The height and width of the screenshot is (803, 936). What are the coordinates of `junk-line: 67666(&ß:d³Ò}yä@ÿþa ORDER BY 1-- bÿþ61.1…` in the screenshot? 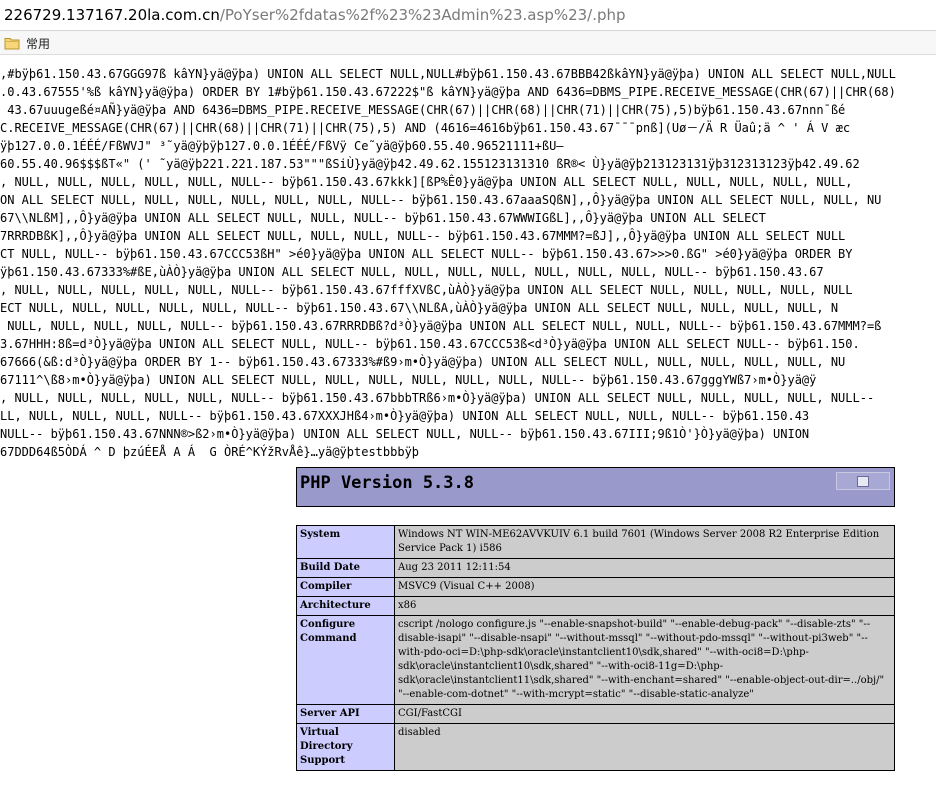 It's located at (423, 362).